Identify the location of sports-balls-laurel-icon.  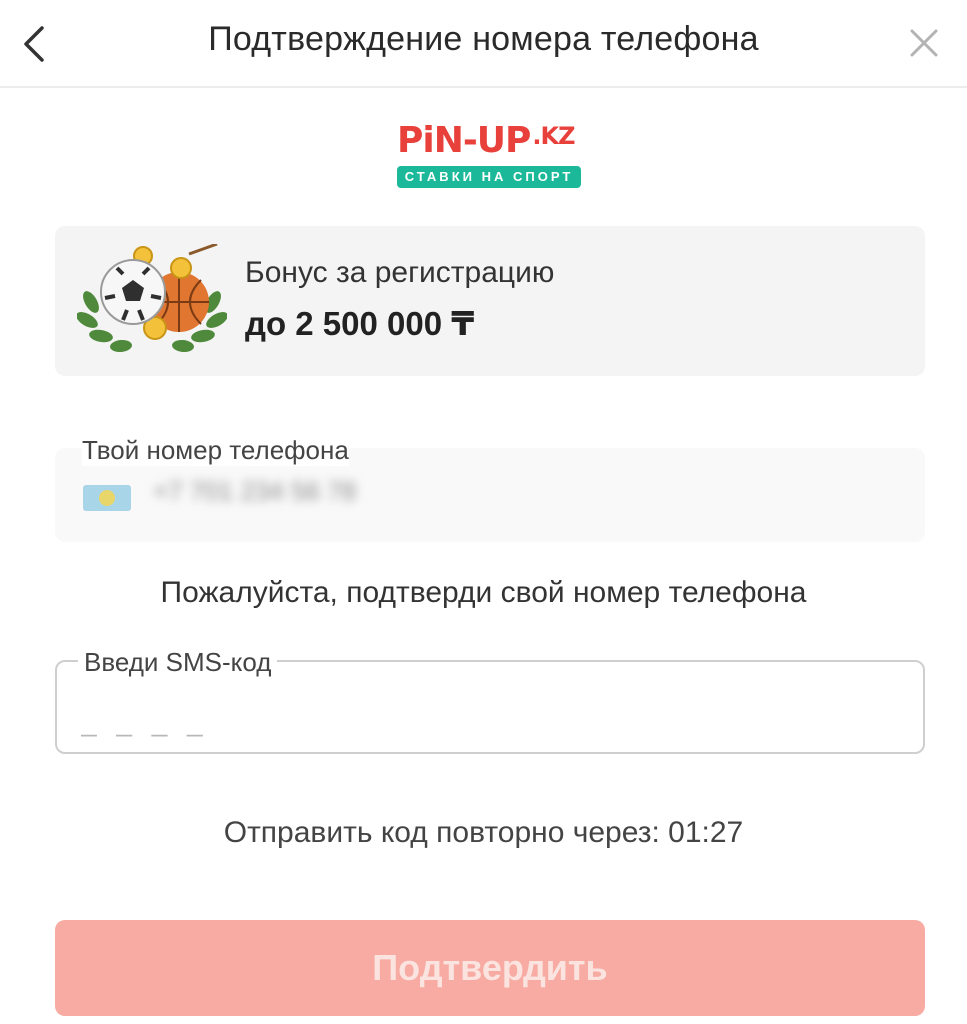
(152, 298).